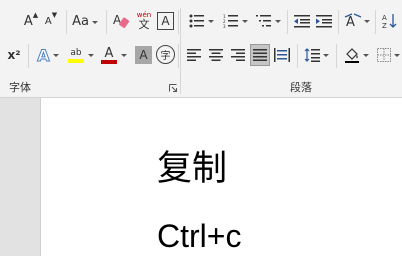  What do you see at coordinates (301, 87) in the screenshot?
I see `paragraph-group-label: 段落` at bounding box center [301, 87].